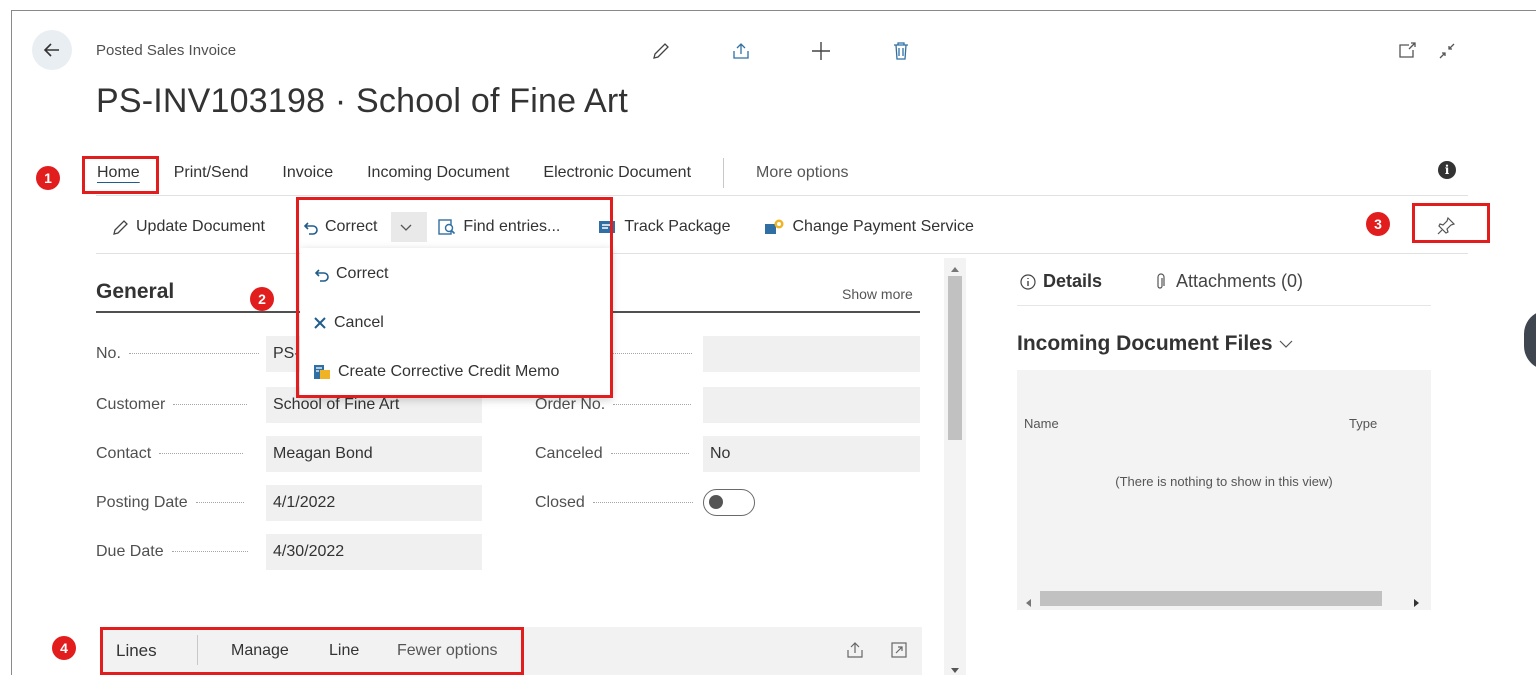 The height and width of the screenshot is (675, 1536). I want to click on tab-more-options: More options, so click(802, 173).